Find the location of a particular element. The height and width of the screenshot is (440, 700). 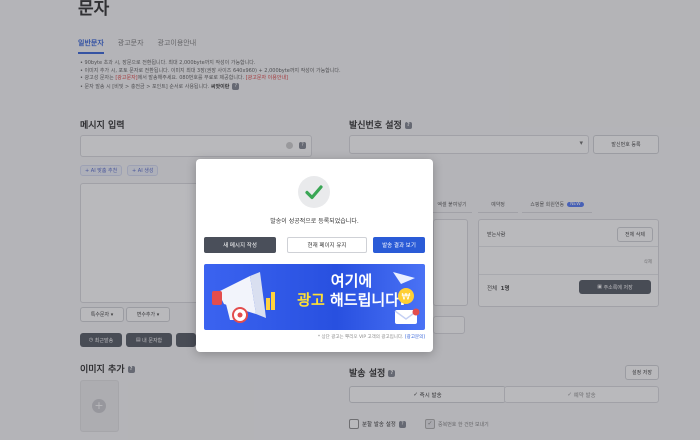

view-result-button: 발송 결과 보기 is located at coordinates (399, 245).